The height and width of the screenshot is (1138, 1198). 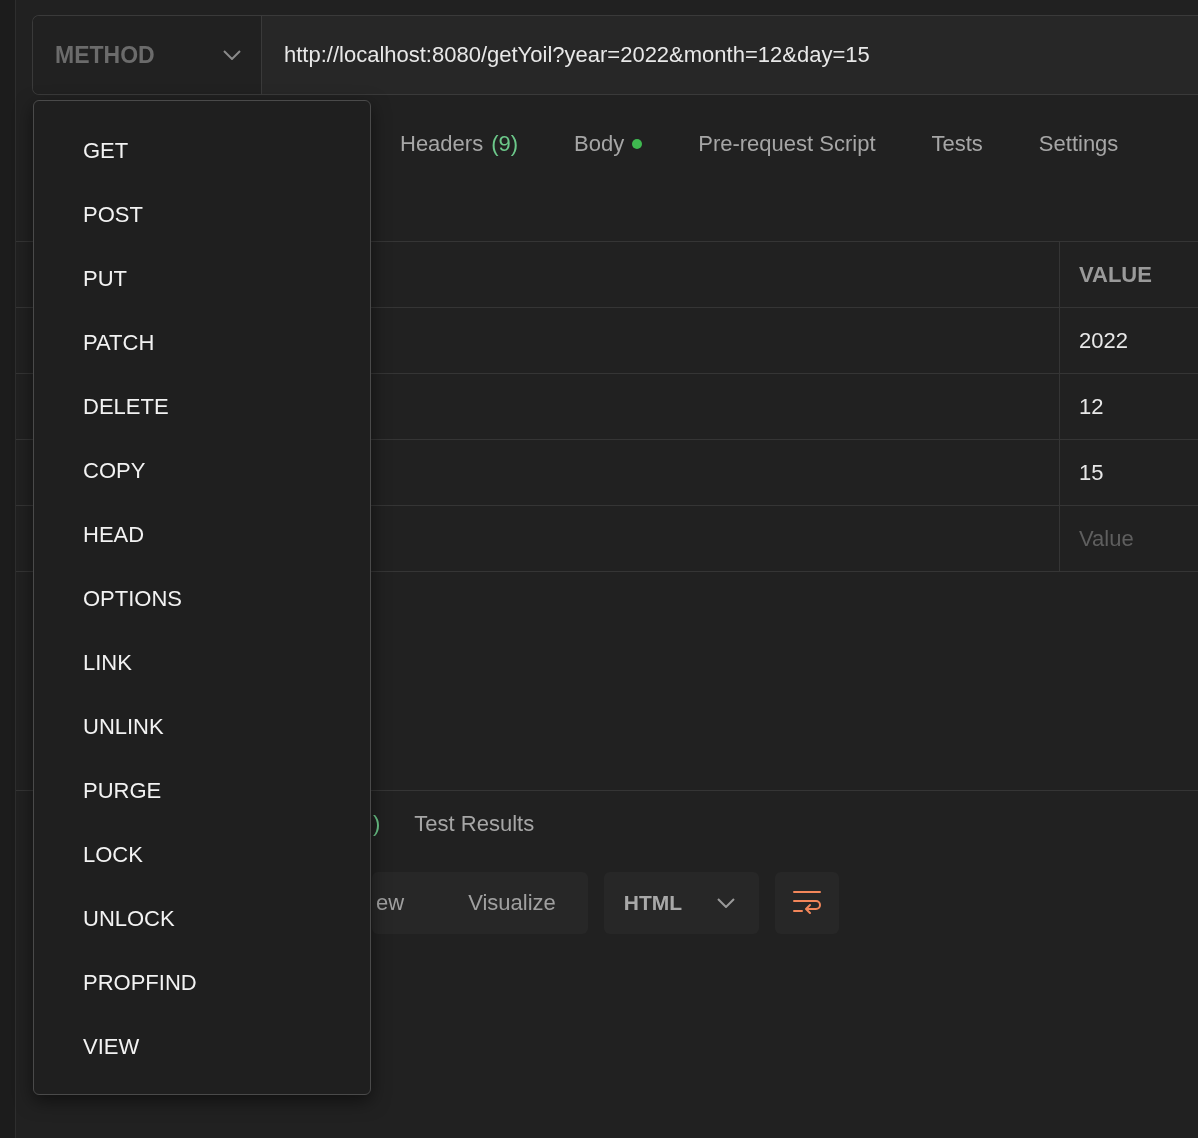 I want to click on menu-item: PURGE, so click(x=98, y=791).